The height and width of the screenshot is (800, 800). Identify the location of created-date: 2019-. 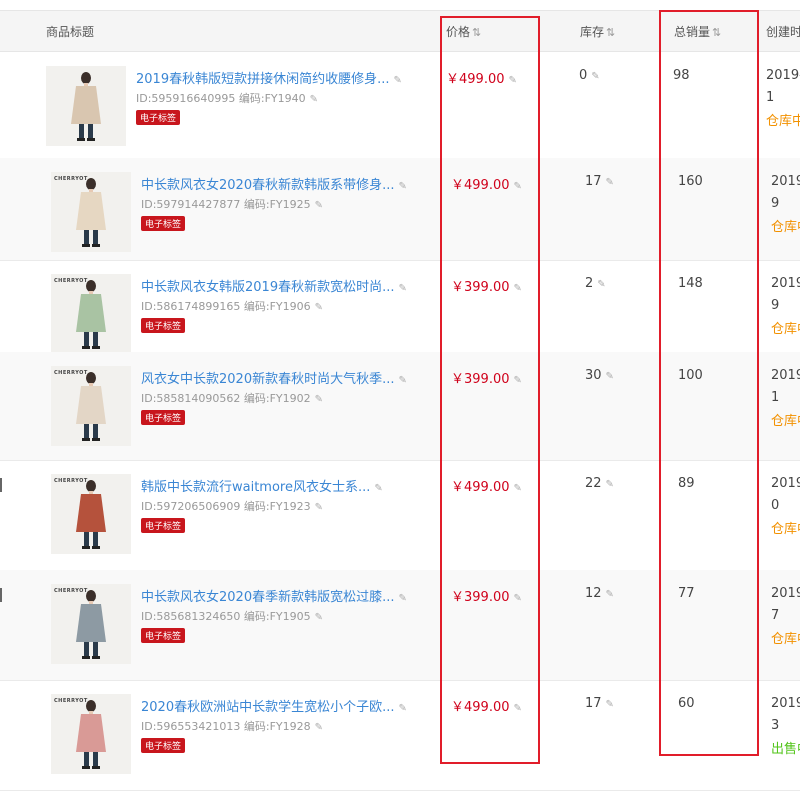
(783, 75).